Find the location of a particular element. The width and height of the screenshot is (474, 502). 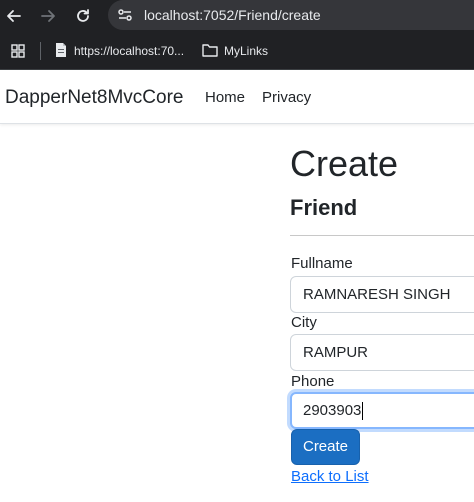

fullname-input: RAMNARESH SINGH is located at coordinates (382, 294).